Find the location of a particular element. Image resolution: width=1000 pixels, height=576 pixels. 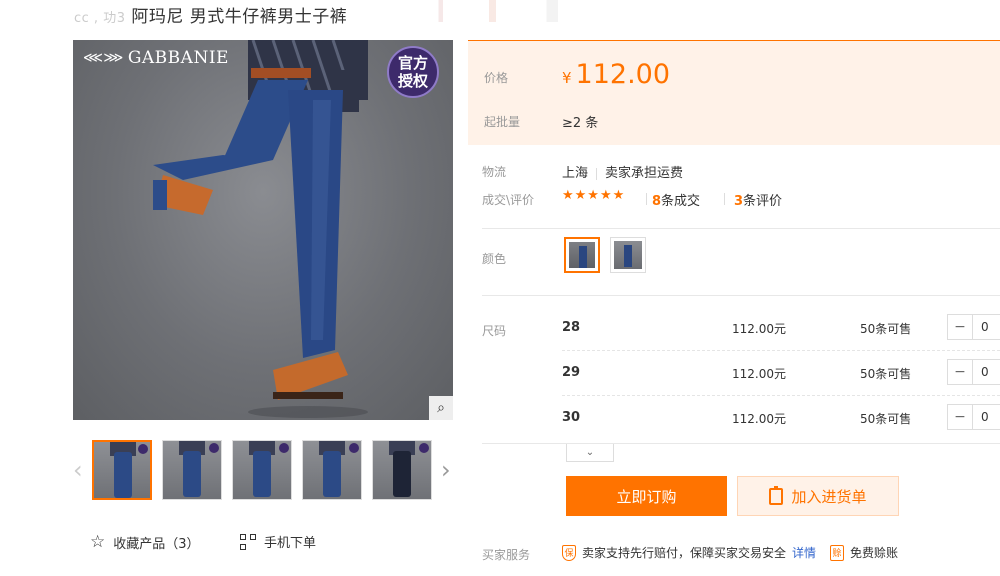

mobile-order-label: 手机下单 is located at coordinates (290, 543).